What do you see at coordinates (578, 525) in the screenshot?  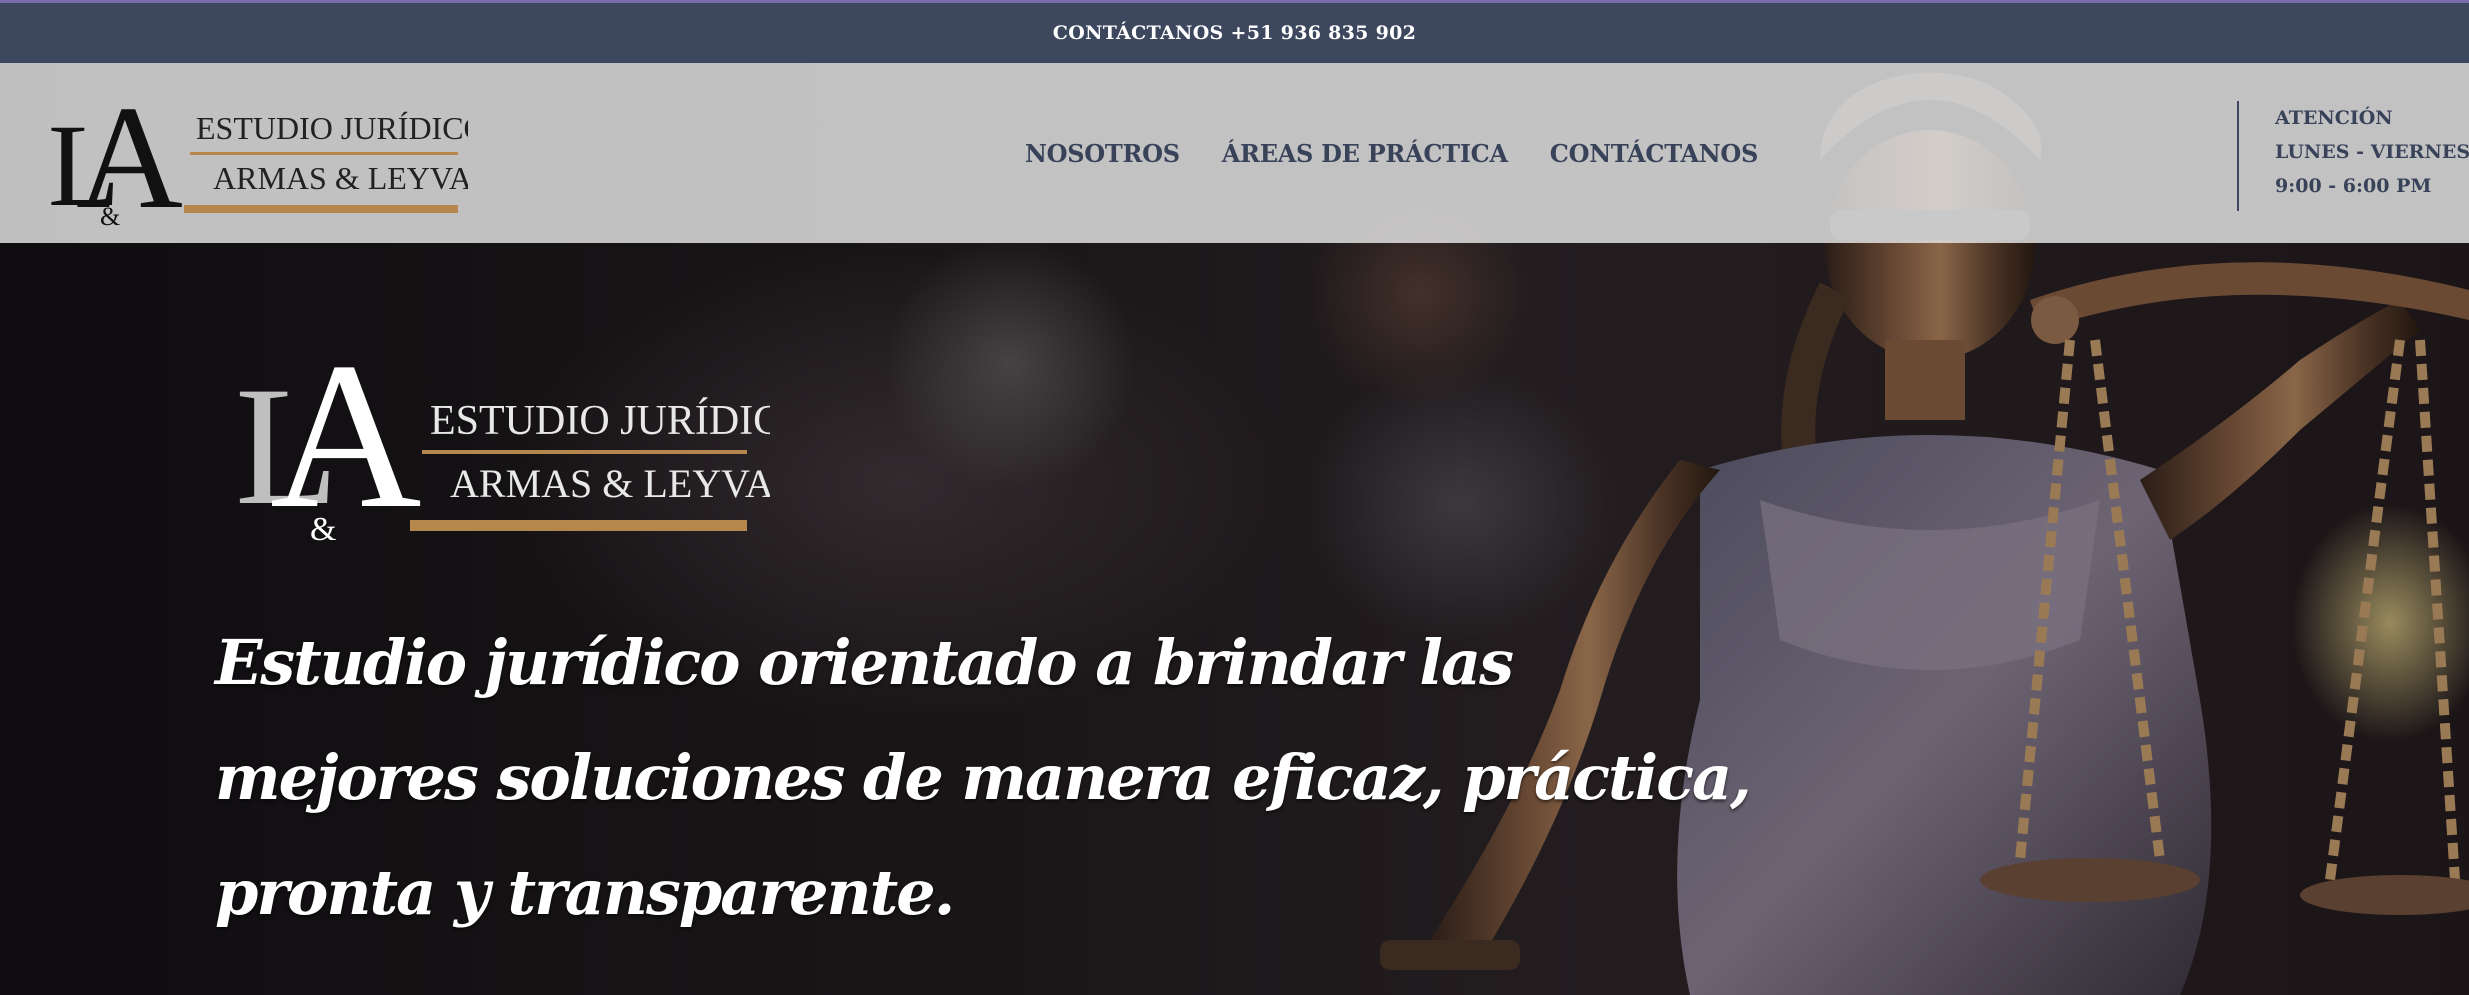 I see `hero-brand-underline` at bounding box center [578, 525].